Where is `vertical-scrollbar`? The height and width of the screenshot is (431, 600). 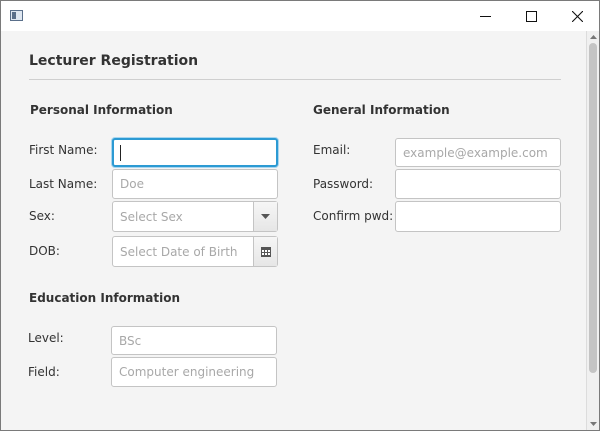
vertical-scrollbar is located at coordinates (592, 230).